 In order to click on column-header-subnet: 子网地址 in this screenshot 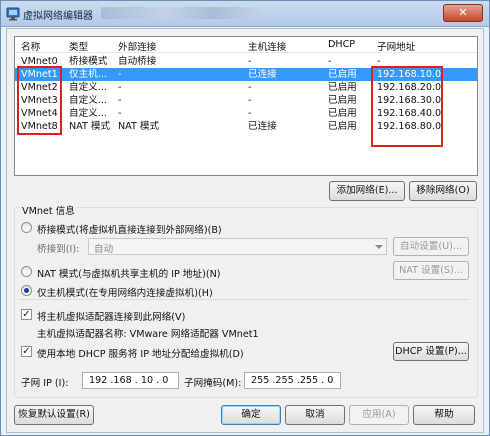, I will do `click(396, 46)`.